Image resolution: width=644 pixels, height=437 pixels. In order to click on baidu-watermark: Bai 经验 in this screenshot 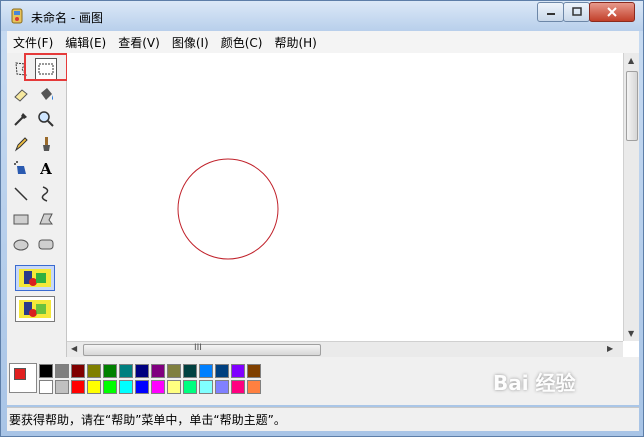, I will do `click(563, 392)`.